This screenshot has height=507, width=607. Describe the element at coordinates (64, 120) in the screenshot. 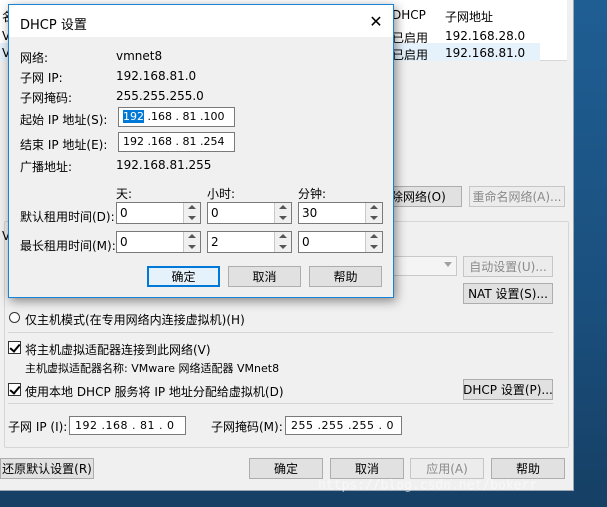

I see `start-ip-label: 起始 IP 地址(S):` at that location.